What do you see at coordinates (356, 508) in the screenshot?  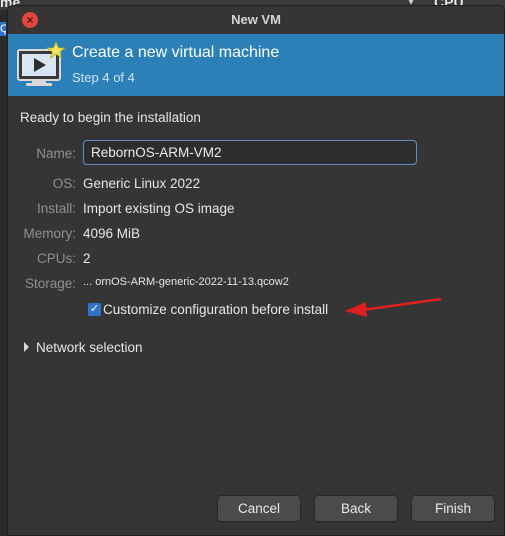 I see `back-button: Back` at bounding box center [356, 508].